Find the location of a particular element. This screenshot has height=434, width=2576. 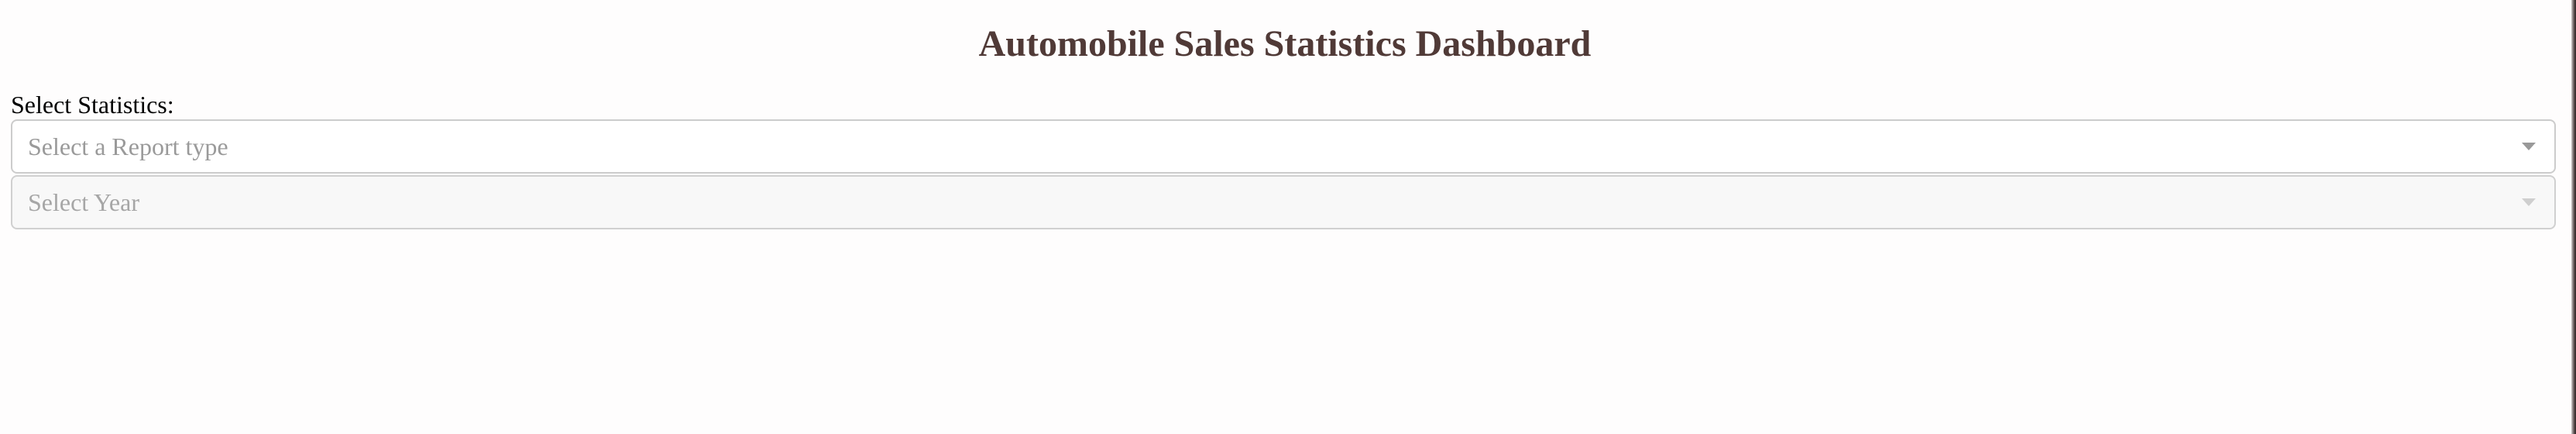

year-placeholder: Select Year is located at coordinates (83, 202).